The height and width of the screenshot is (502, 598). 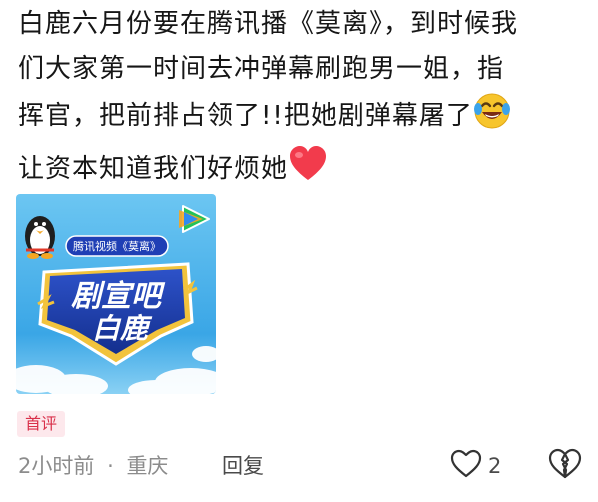 What do you see at coordinates (466, 466) in the screenshot?
I see `heart-outline-icon` at bounding box center [466, 466].